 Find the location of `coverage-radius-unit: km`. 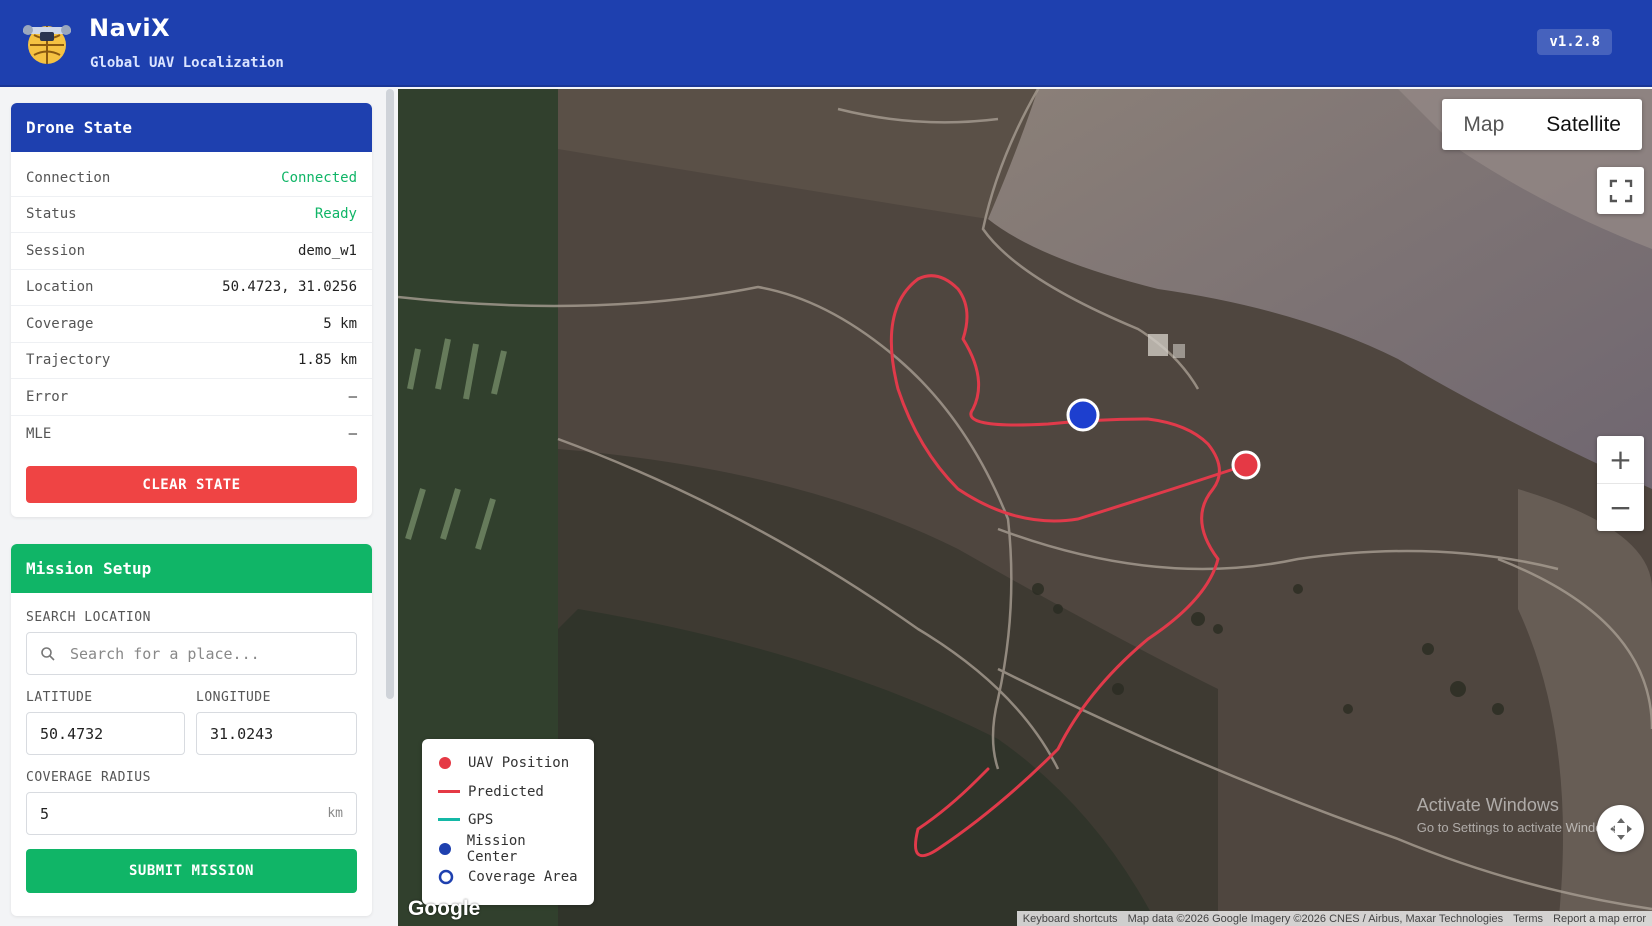

coverage-radius-unit: km is located at coordinates (335, 813).